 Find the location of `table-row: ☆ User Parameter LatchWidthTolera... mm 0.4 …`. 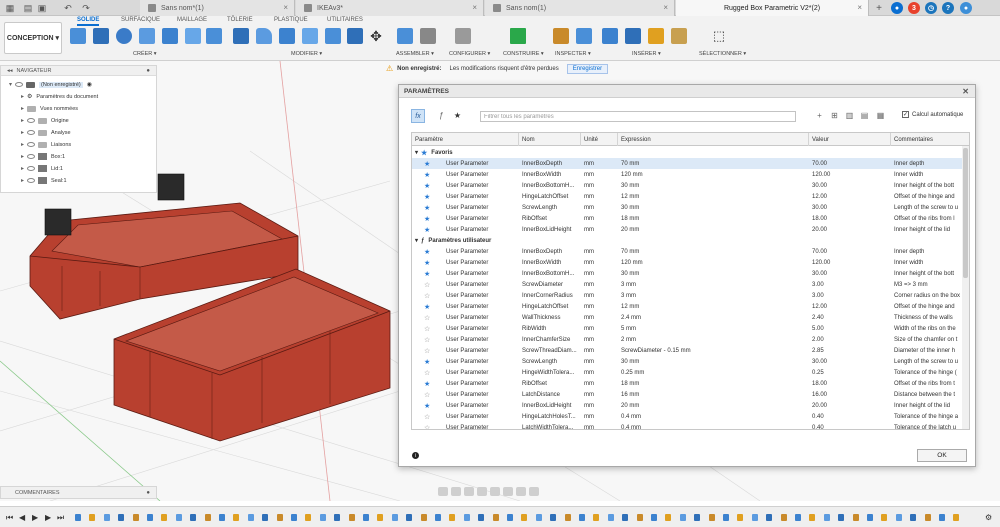

table-row: ☆ User Parameter LatchWidthTolera... mm 0.4 … is located at coordinates (688, 426).